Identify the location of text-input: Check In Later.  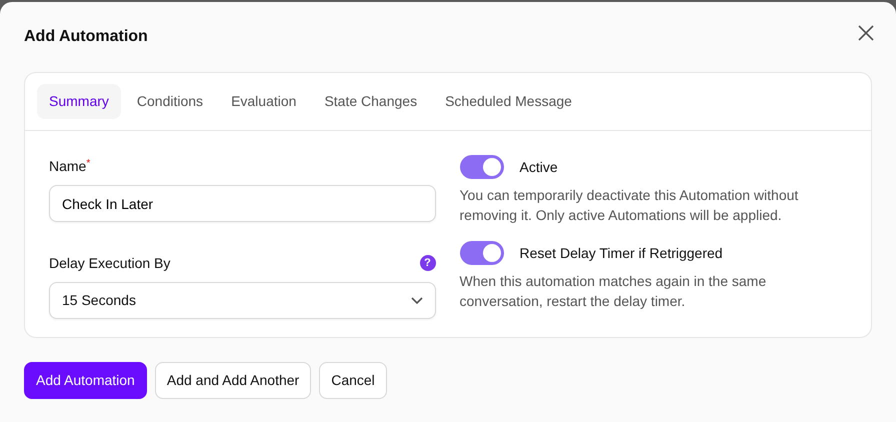
(242, 203).